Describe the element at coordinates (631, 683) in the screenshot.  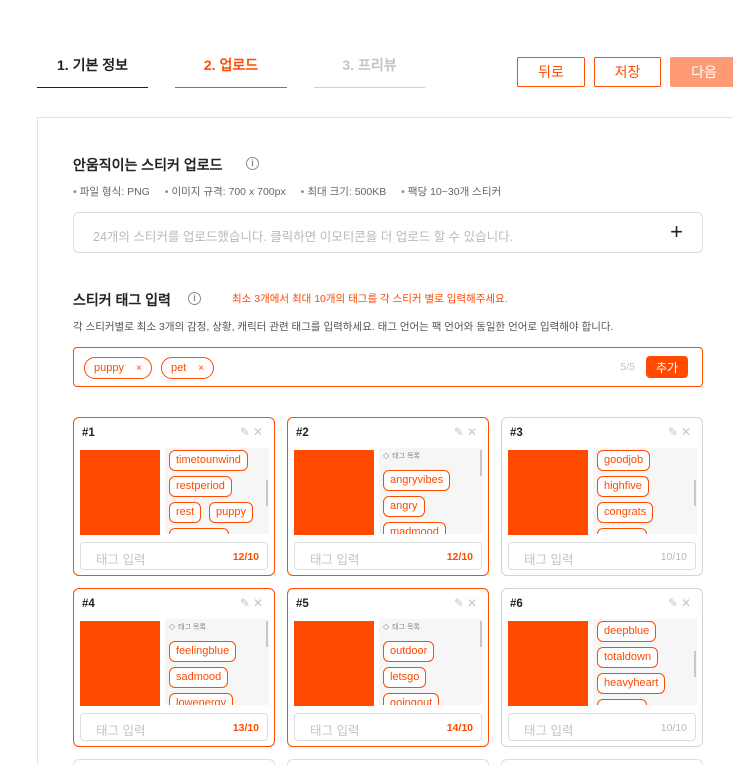
I see `sticker-tag: heavyheart` at that location.